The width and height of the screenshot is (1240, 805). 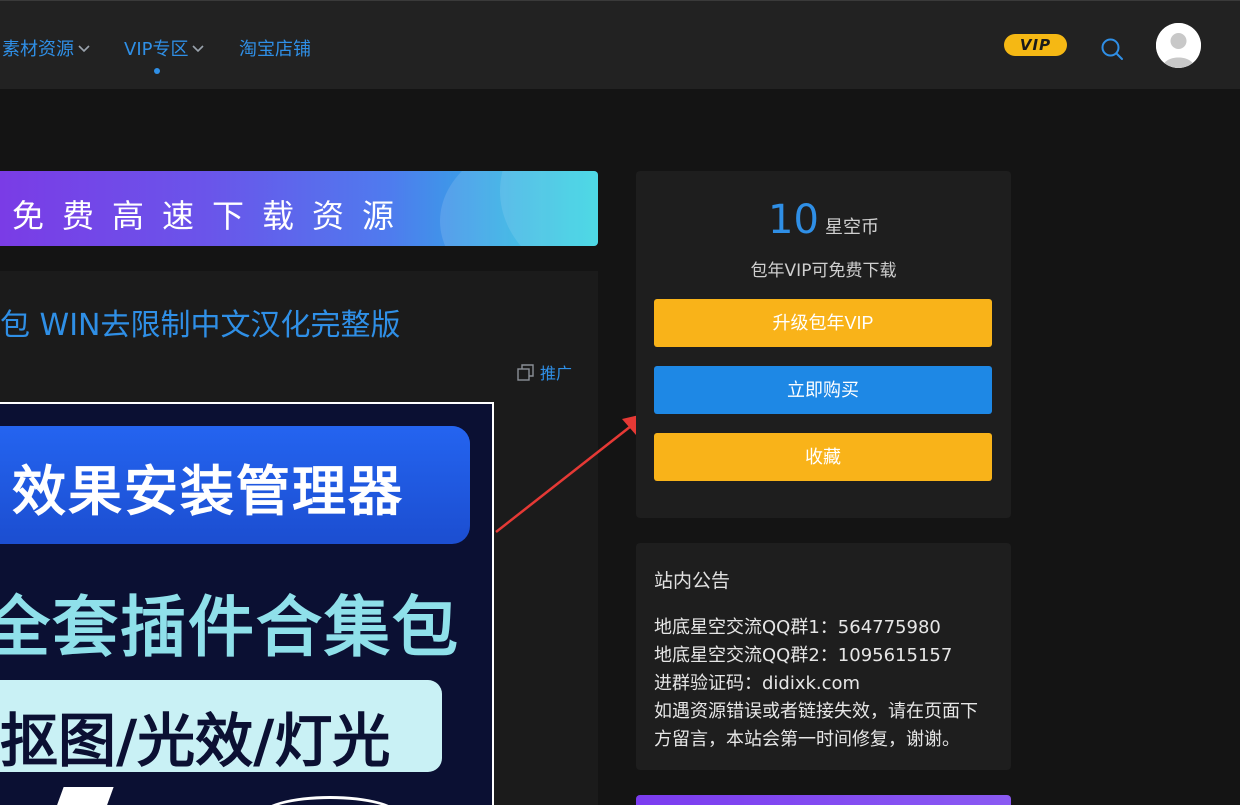 I want to click on buy-now-button: 立即购买, so click(x=823, y=390).